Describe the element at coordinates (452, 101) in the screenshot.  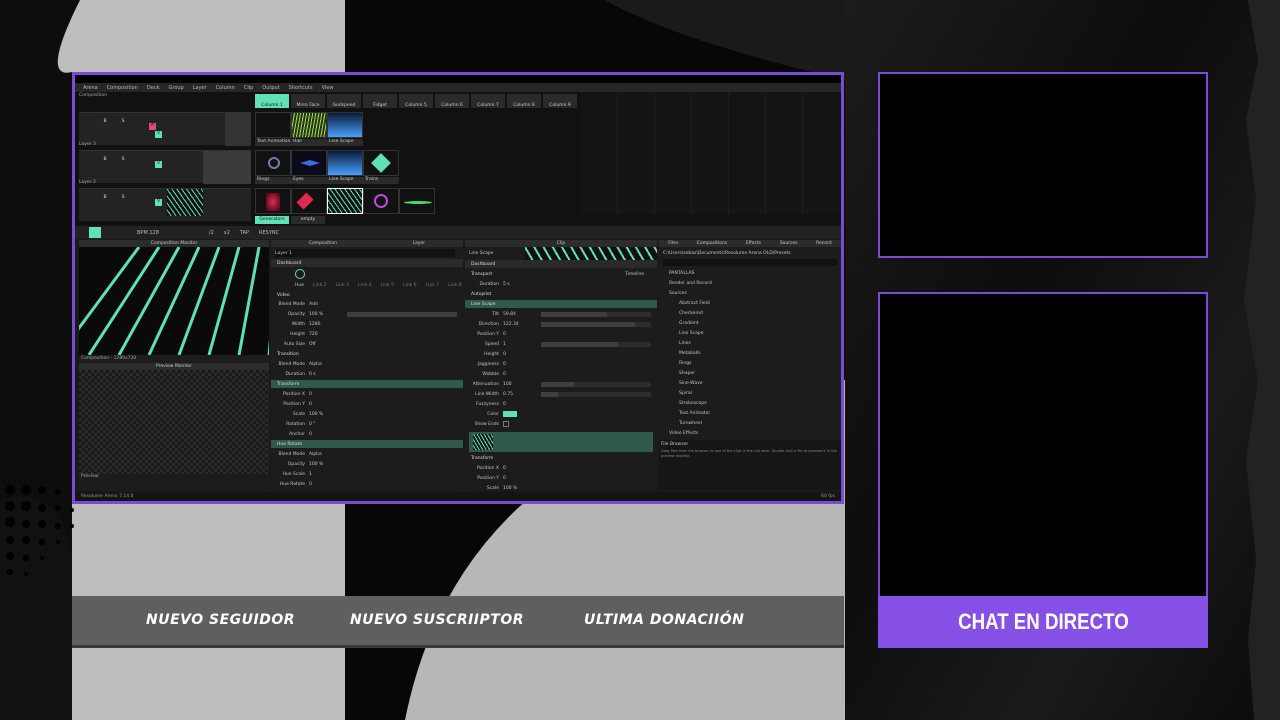
I see `column-header-6: Column 6` at that location.